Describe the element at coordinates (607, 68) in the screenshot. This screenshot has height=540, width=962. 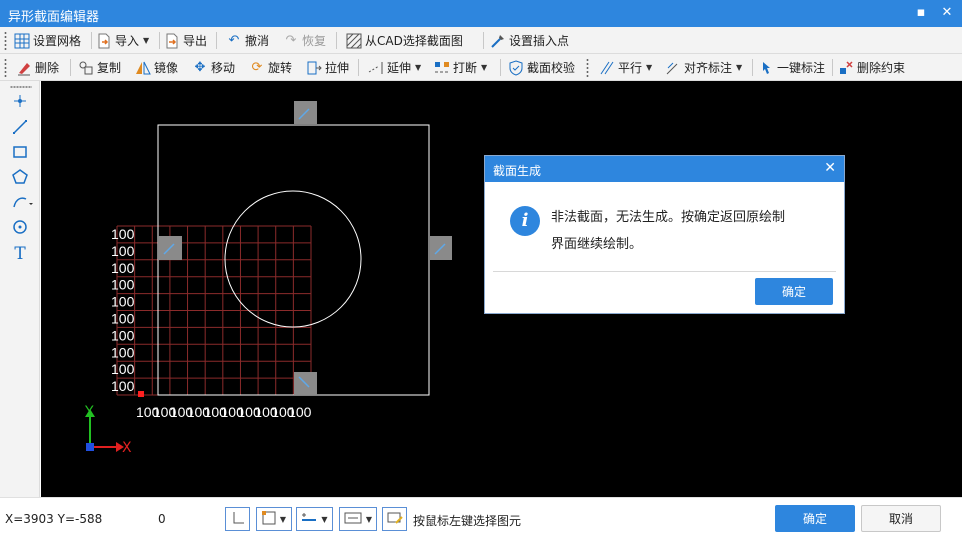
I see `parallel-icon` at that location.